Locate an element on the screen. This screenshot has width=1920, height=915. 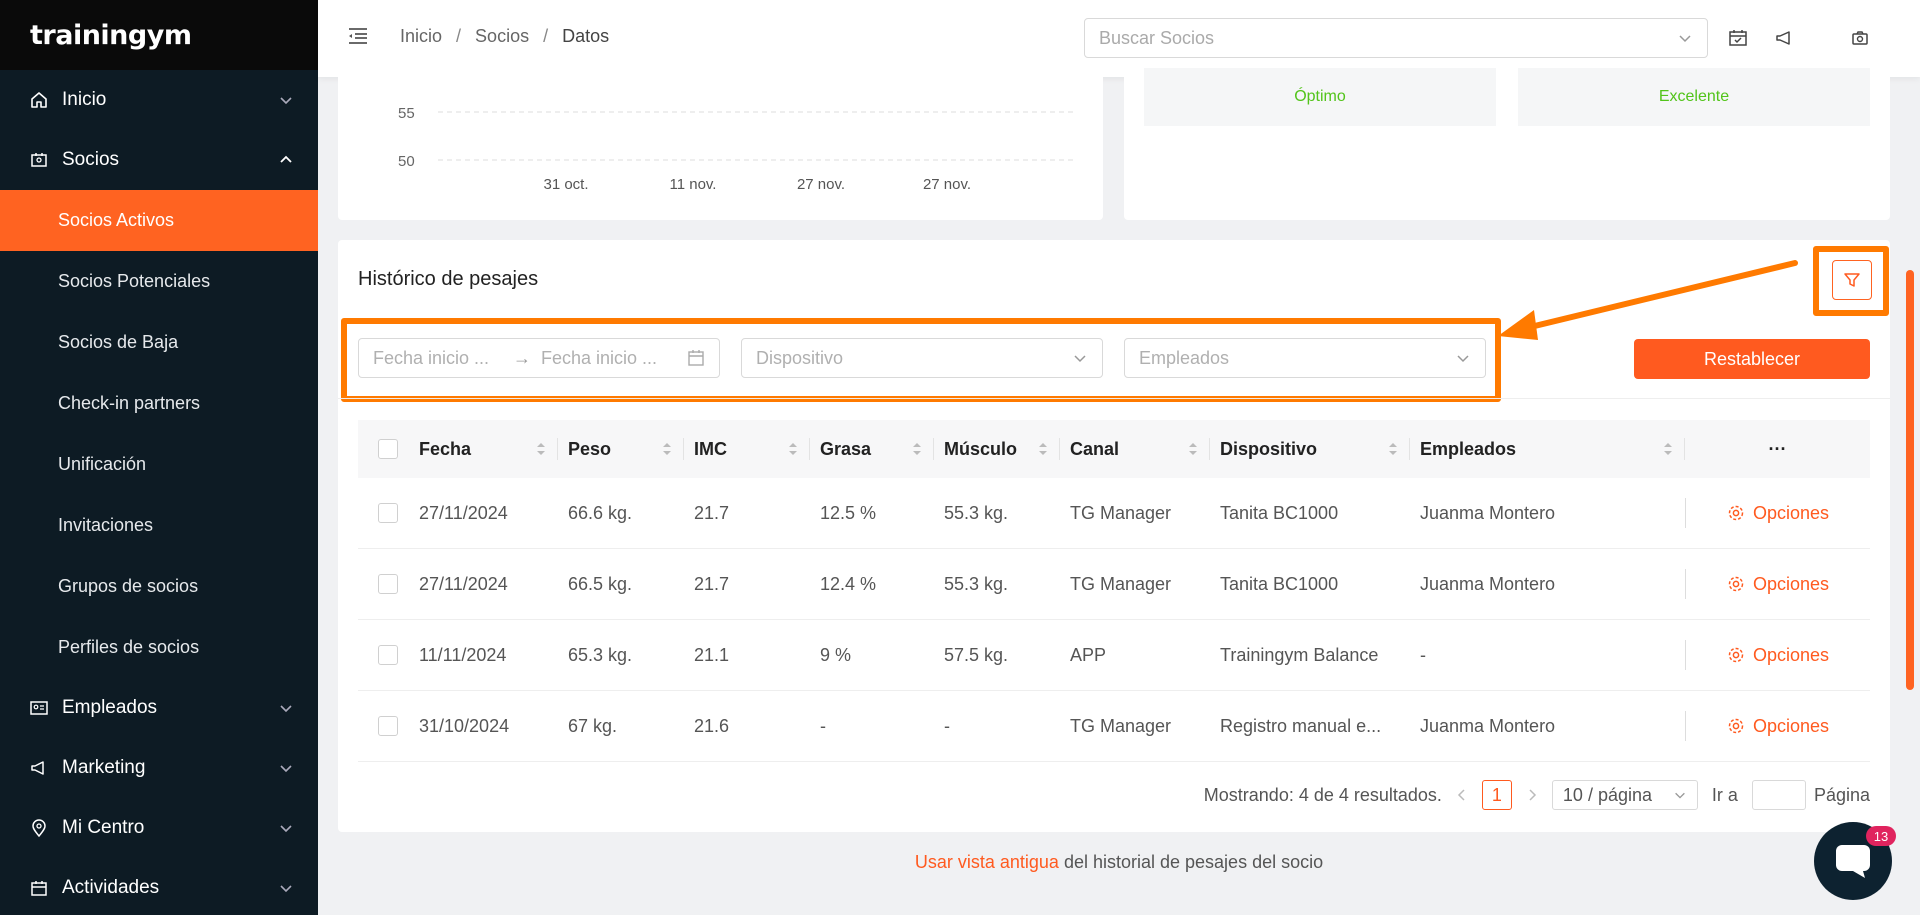
breadcrumb-inicio: Inicio is located at coordinates (421, 36).